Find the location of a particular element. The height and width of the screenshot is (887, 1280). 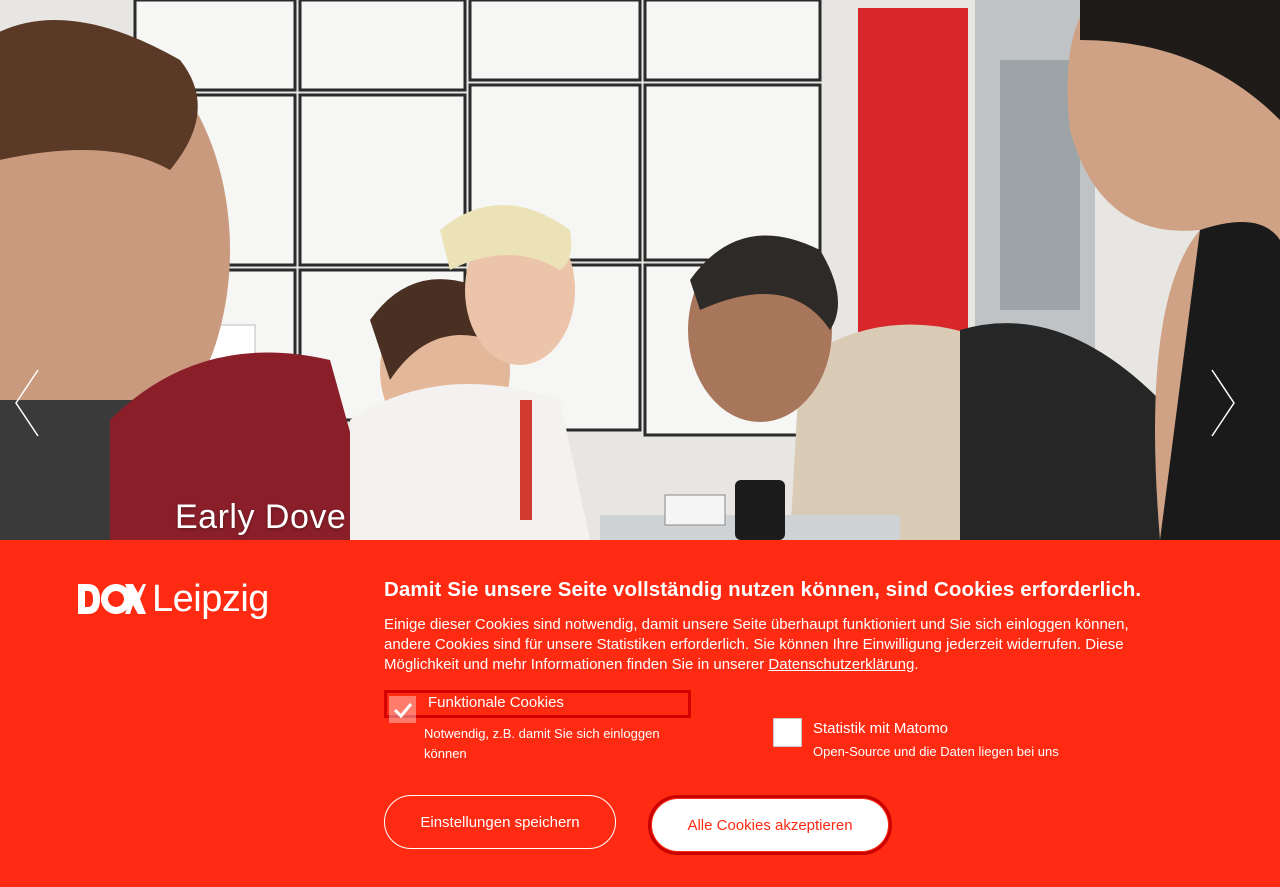

chevron-left-icon is located at coordinates (27, 403).